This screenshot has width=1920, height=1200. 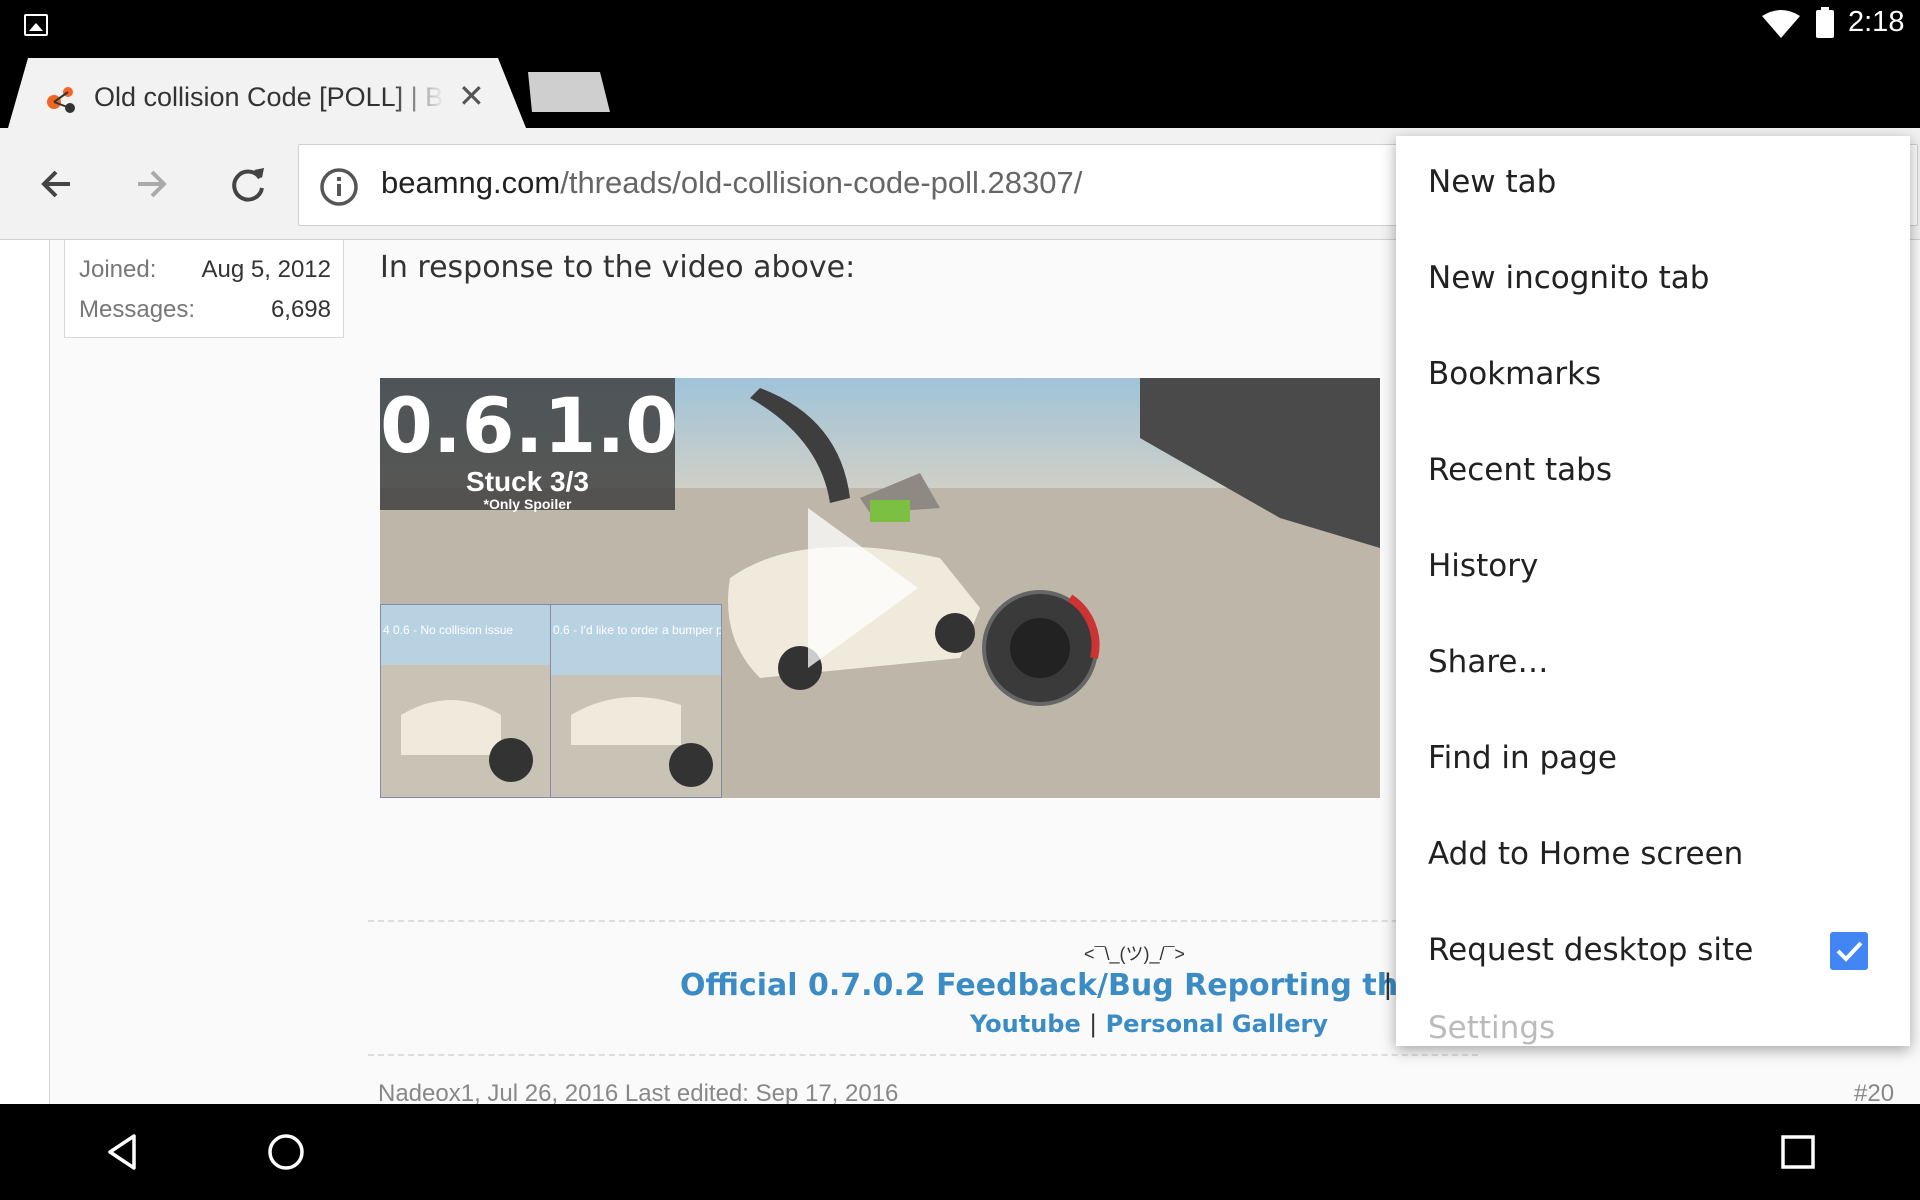 I want to click on user-info-panel: Joined: Aug 5, 2012 Messages: 6,698, so click(x=204, y=289).